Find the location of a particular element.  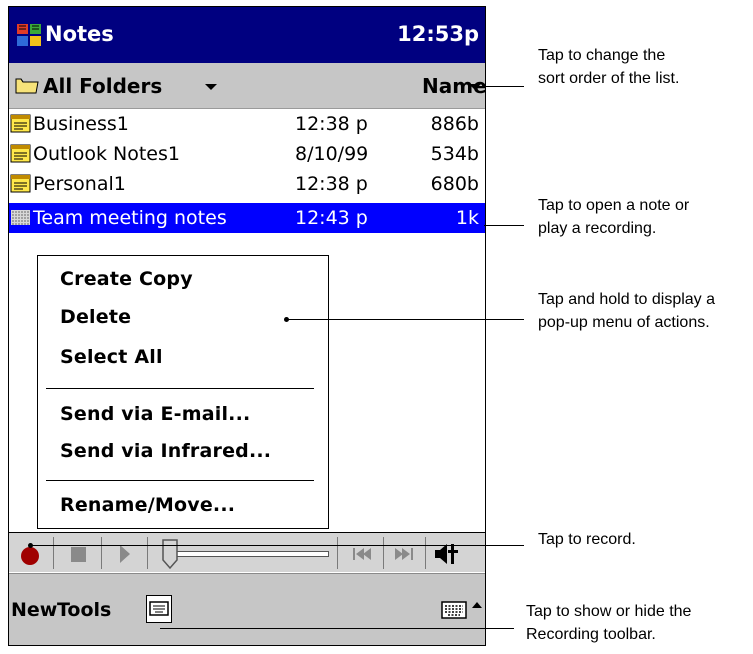

note-size: 534b is located at coordinates (454, 154).